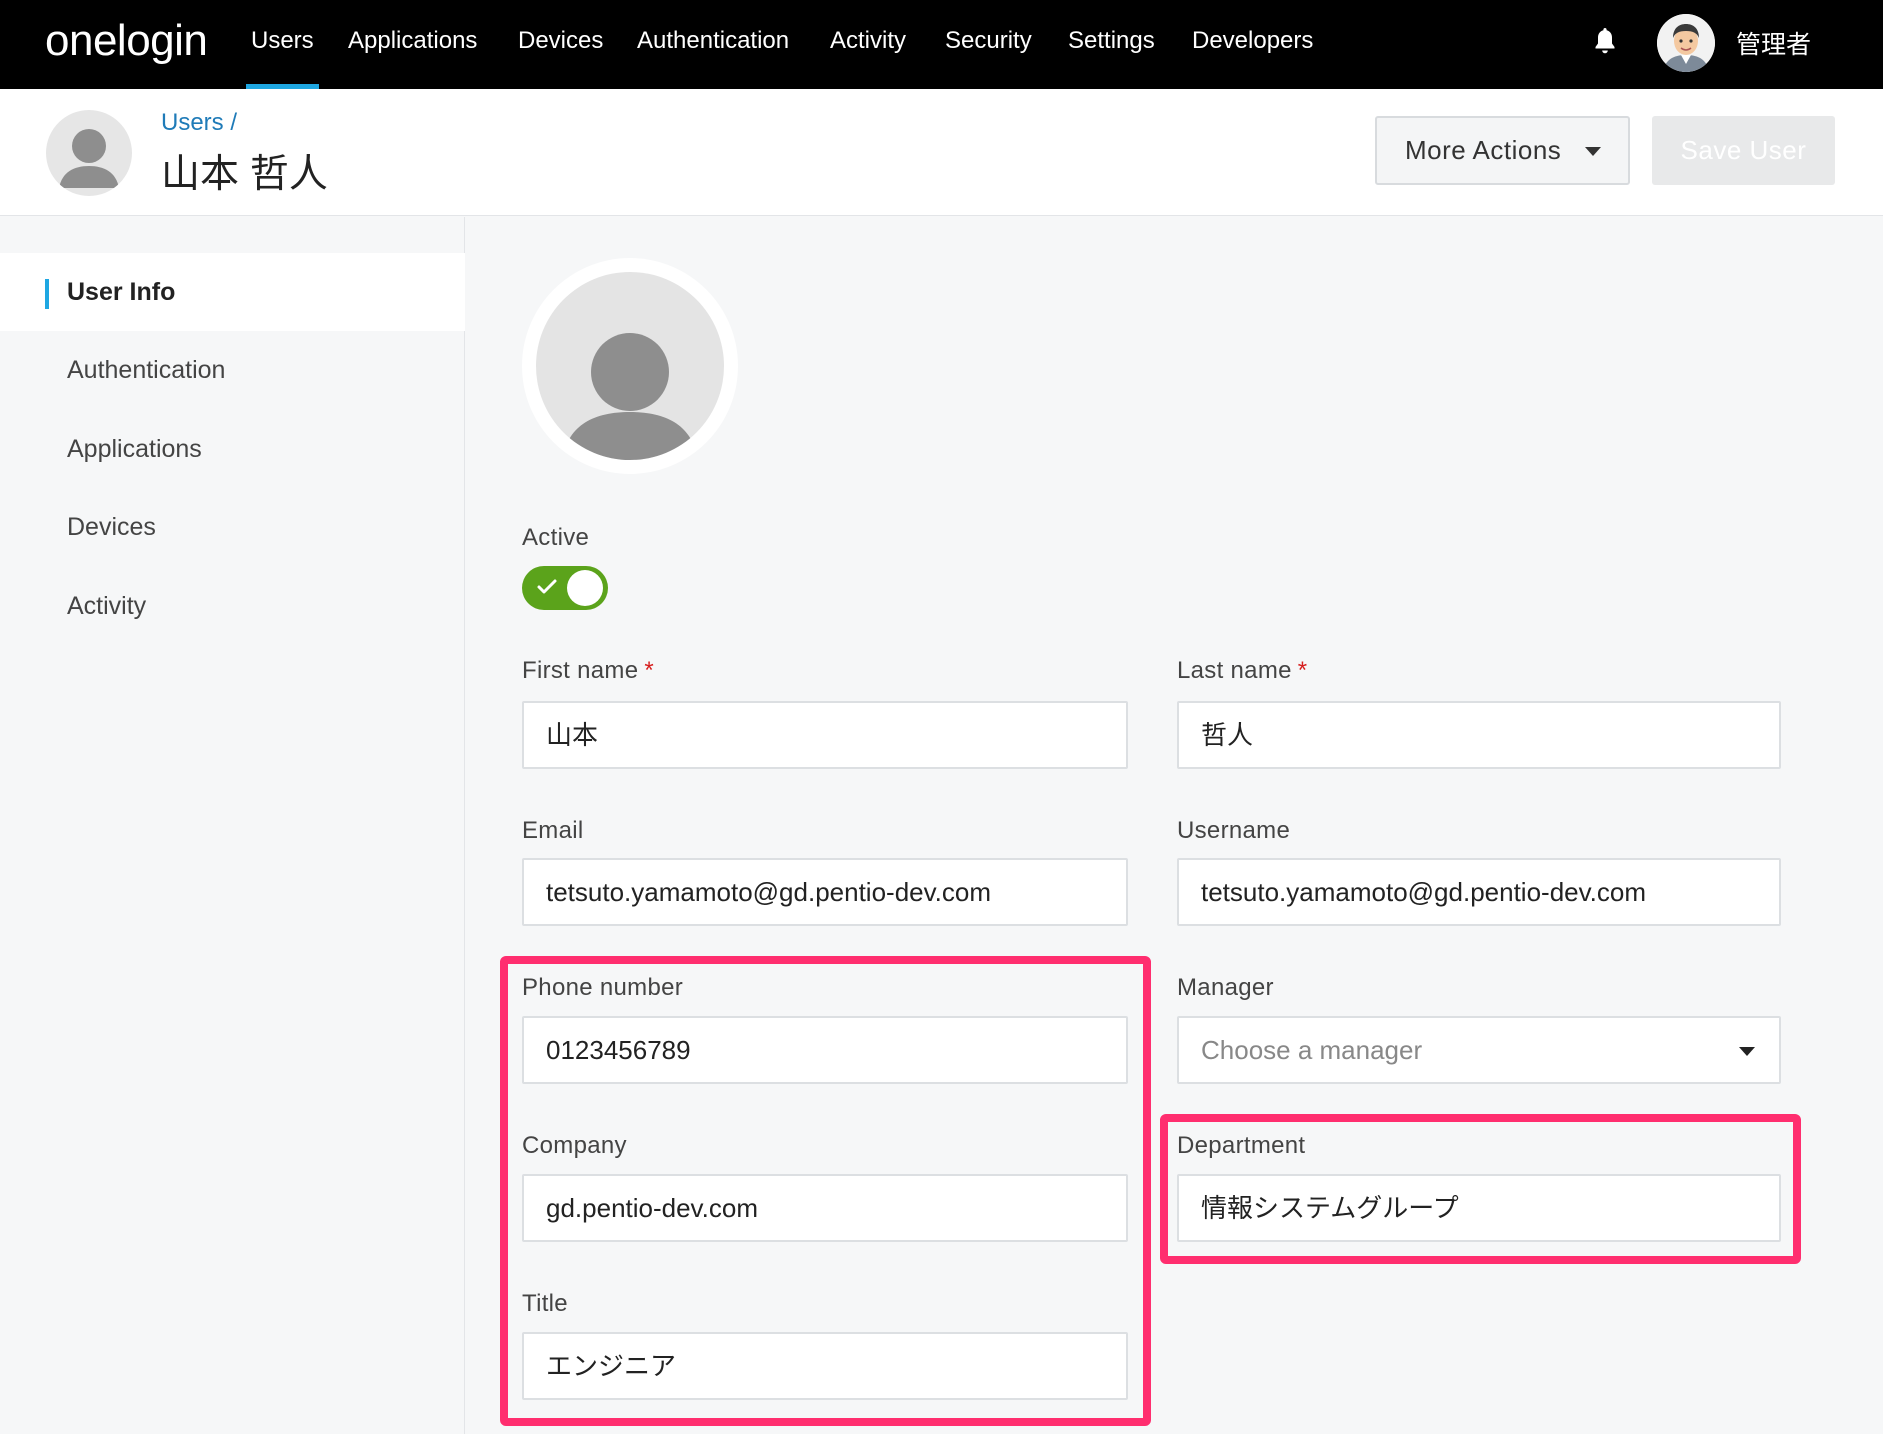  What do you see at coordinates (282, 58) in the screenshot?
I see `nav-users: Users` at bounding box center [282, 58].